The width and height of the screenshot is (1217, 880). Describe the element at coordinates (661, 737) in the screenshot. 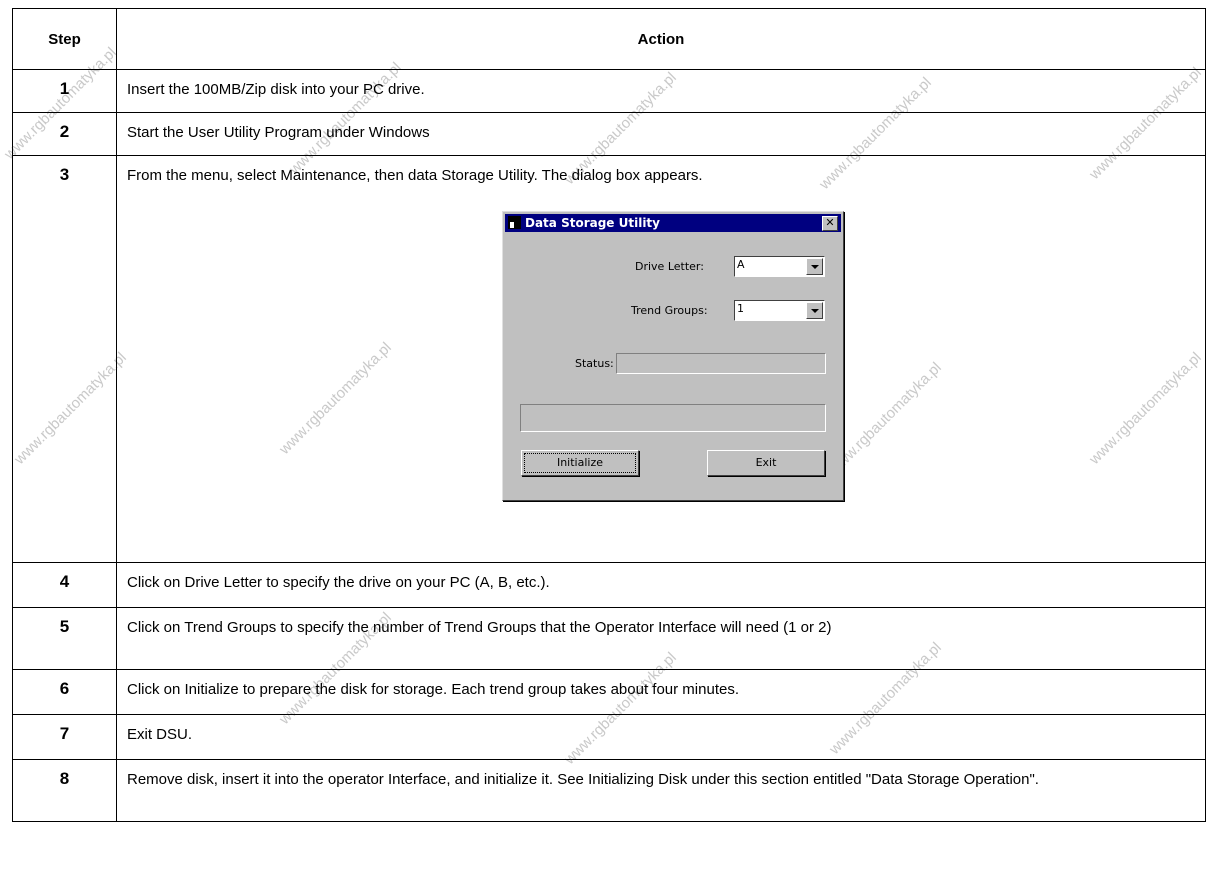

I see `step-action: Exit DSU.` at that location.